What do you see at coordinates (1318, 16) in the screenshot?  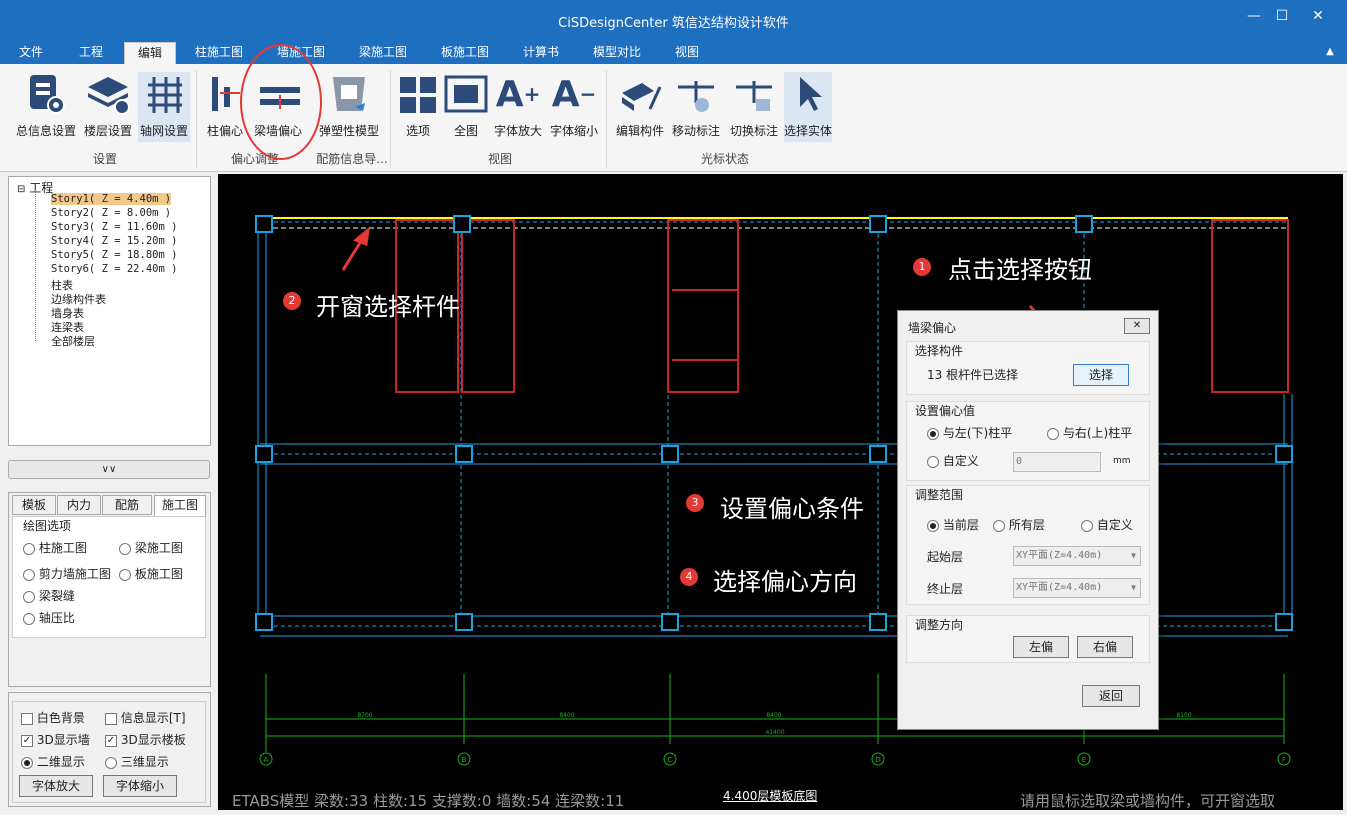 I see `close-icon: ✕` at bounding box center [1318, 16].